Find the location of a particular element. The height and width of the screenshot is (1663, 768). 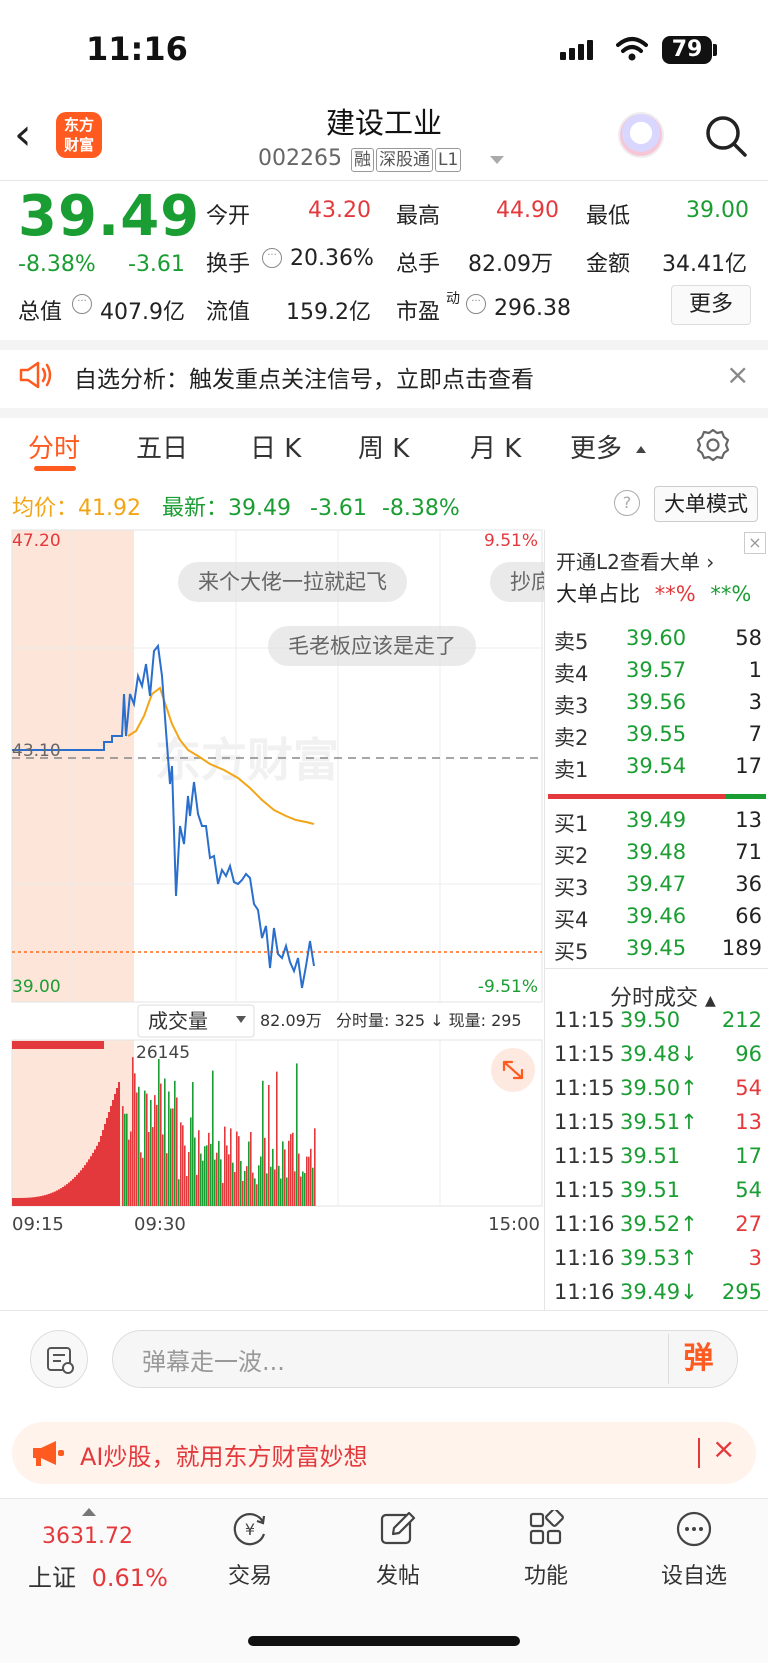

ask-price: 39.57 is located at coordinates (656, 670).